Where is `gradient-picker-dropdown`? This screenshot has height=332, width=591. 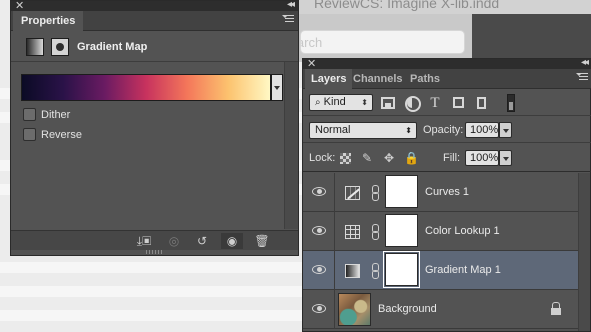
gradient-picker-dropdown is located at coordinates (277, 87).